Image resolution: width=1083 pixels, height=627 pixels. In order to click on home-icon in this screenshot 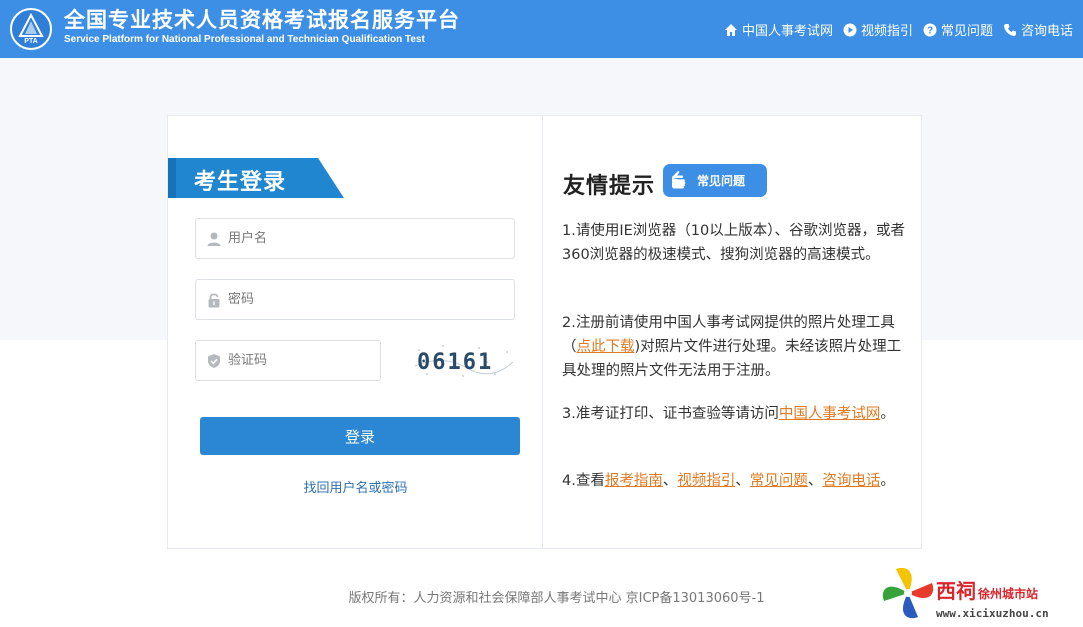, I will do `click(730, 29)`.